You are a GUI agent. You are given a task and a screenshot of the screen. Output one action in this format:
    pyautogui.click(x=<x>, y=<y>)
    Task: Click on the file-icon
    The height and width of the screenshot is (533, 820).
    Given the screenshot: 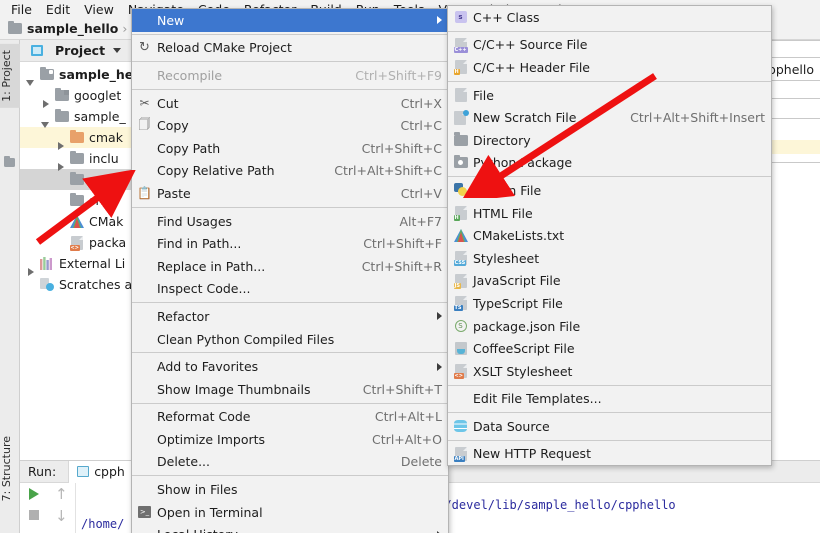 What is the action you would take?
    pyautogui.click(x=460, y=95)
    